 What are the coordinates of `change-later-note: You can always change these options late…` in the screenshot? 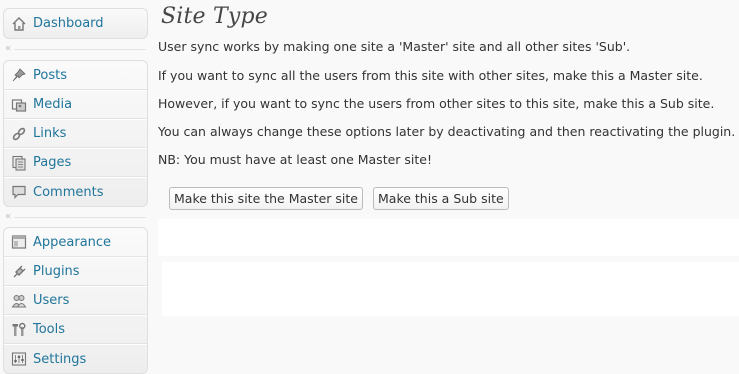 It's located at (447, 131).